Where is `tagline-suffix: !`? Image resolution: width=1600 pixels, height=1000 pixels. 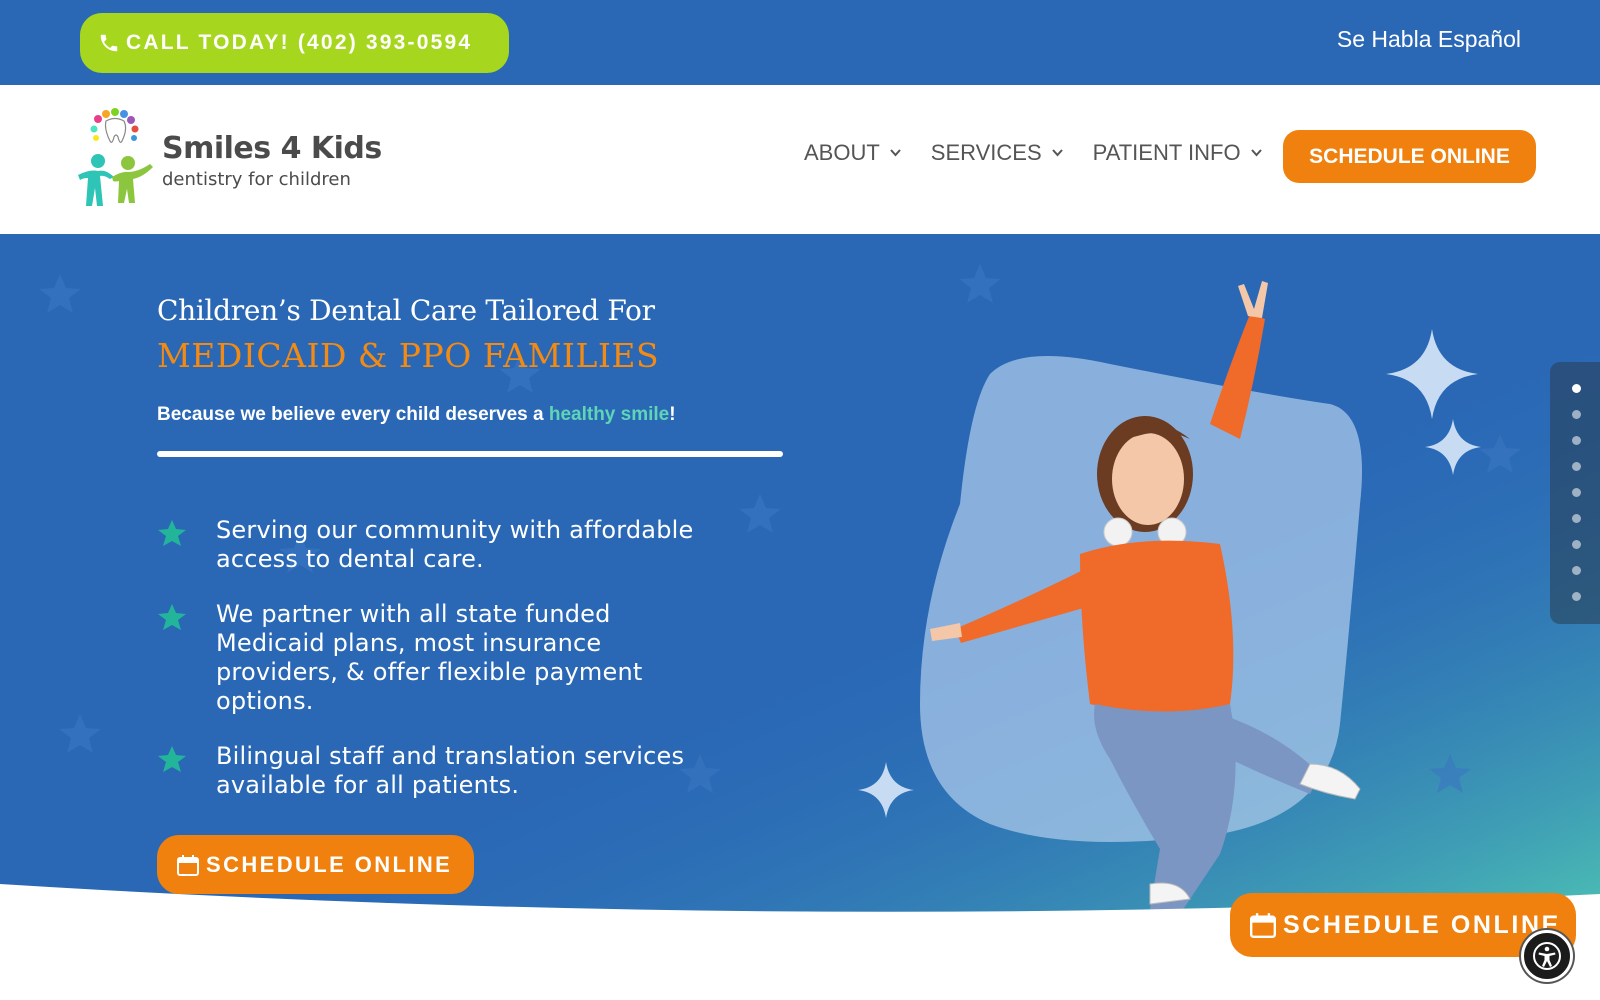 tagline-suffix: ! is located at coordinates (672, 414).